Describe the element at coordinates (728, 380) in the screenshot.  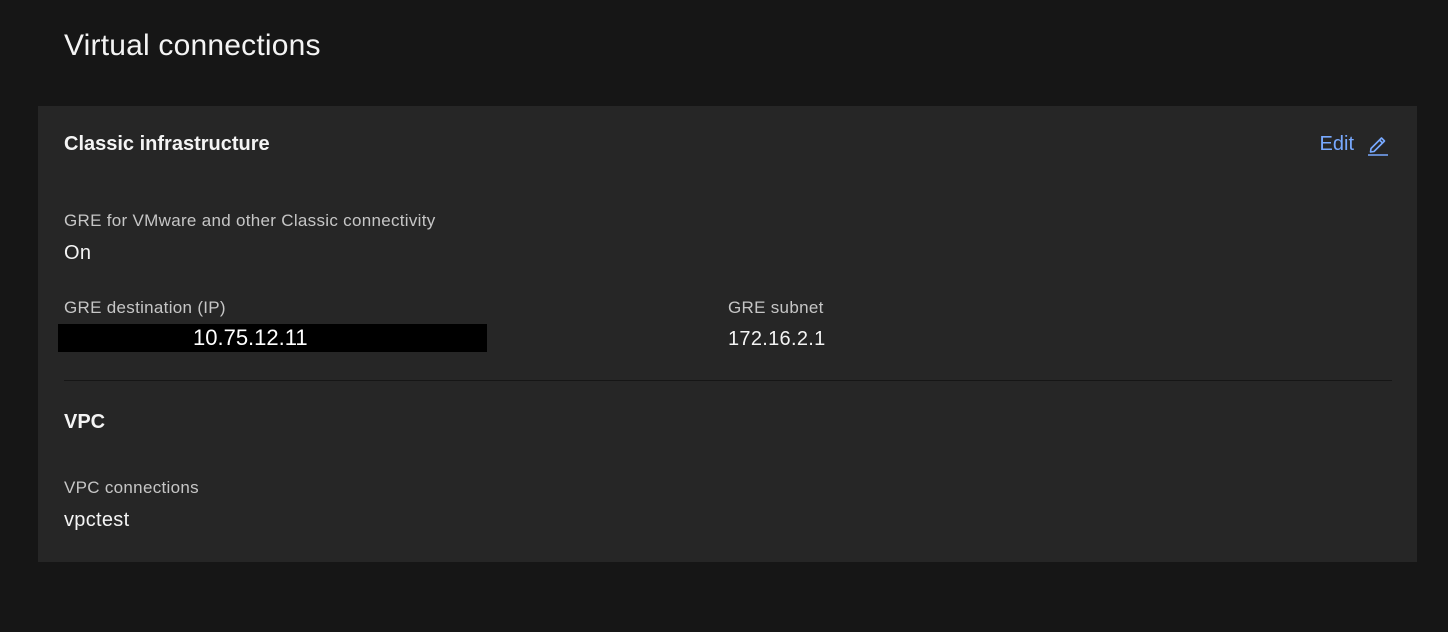
I see `section-divider` at that location.